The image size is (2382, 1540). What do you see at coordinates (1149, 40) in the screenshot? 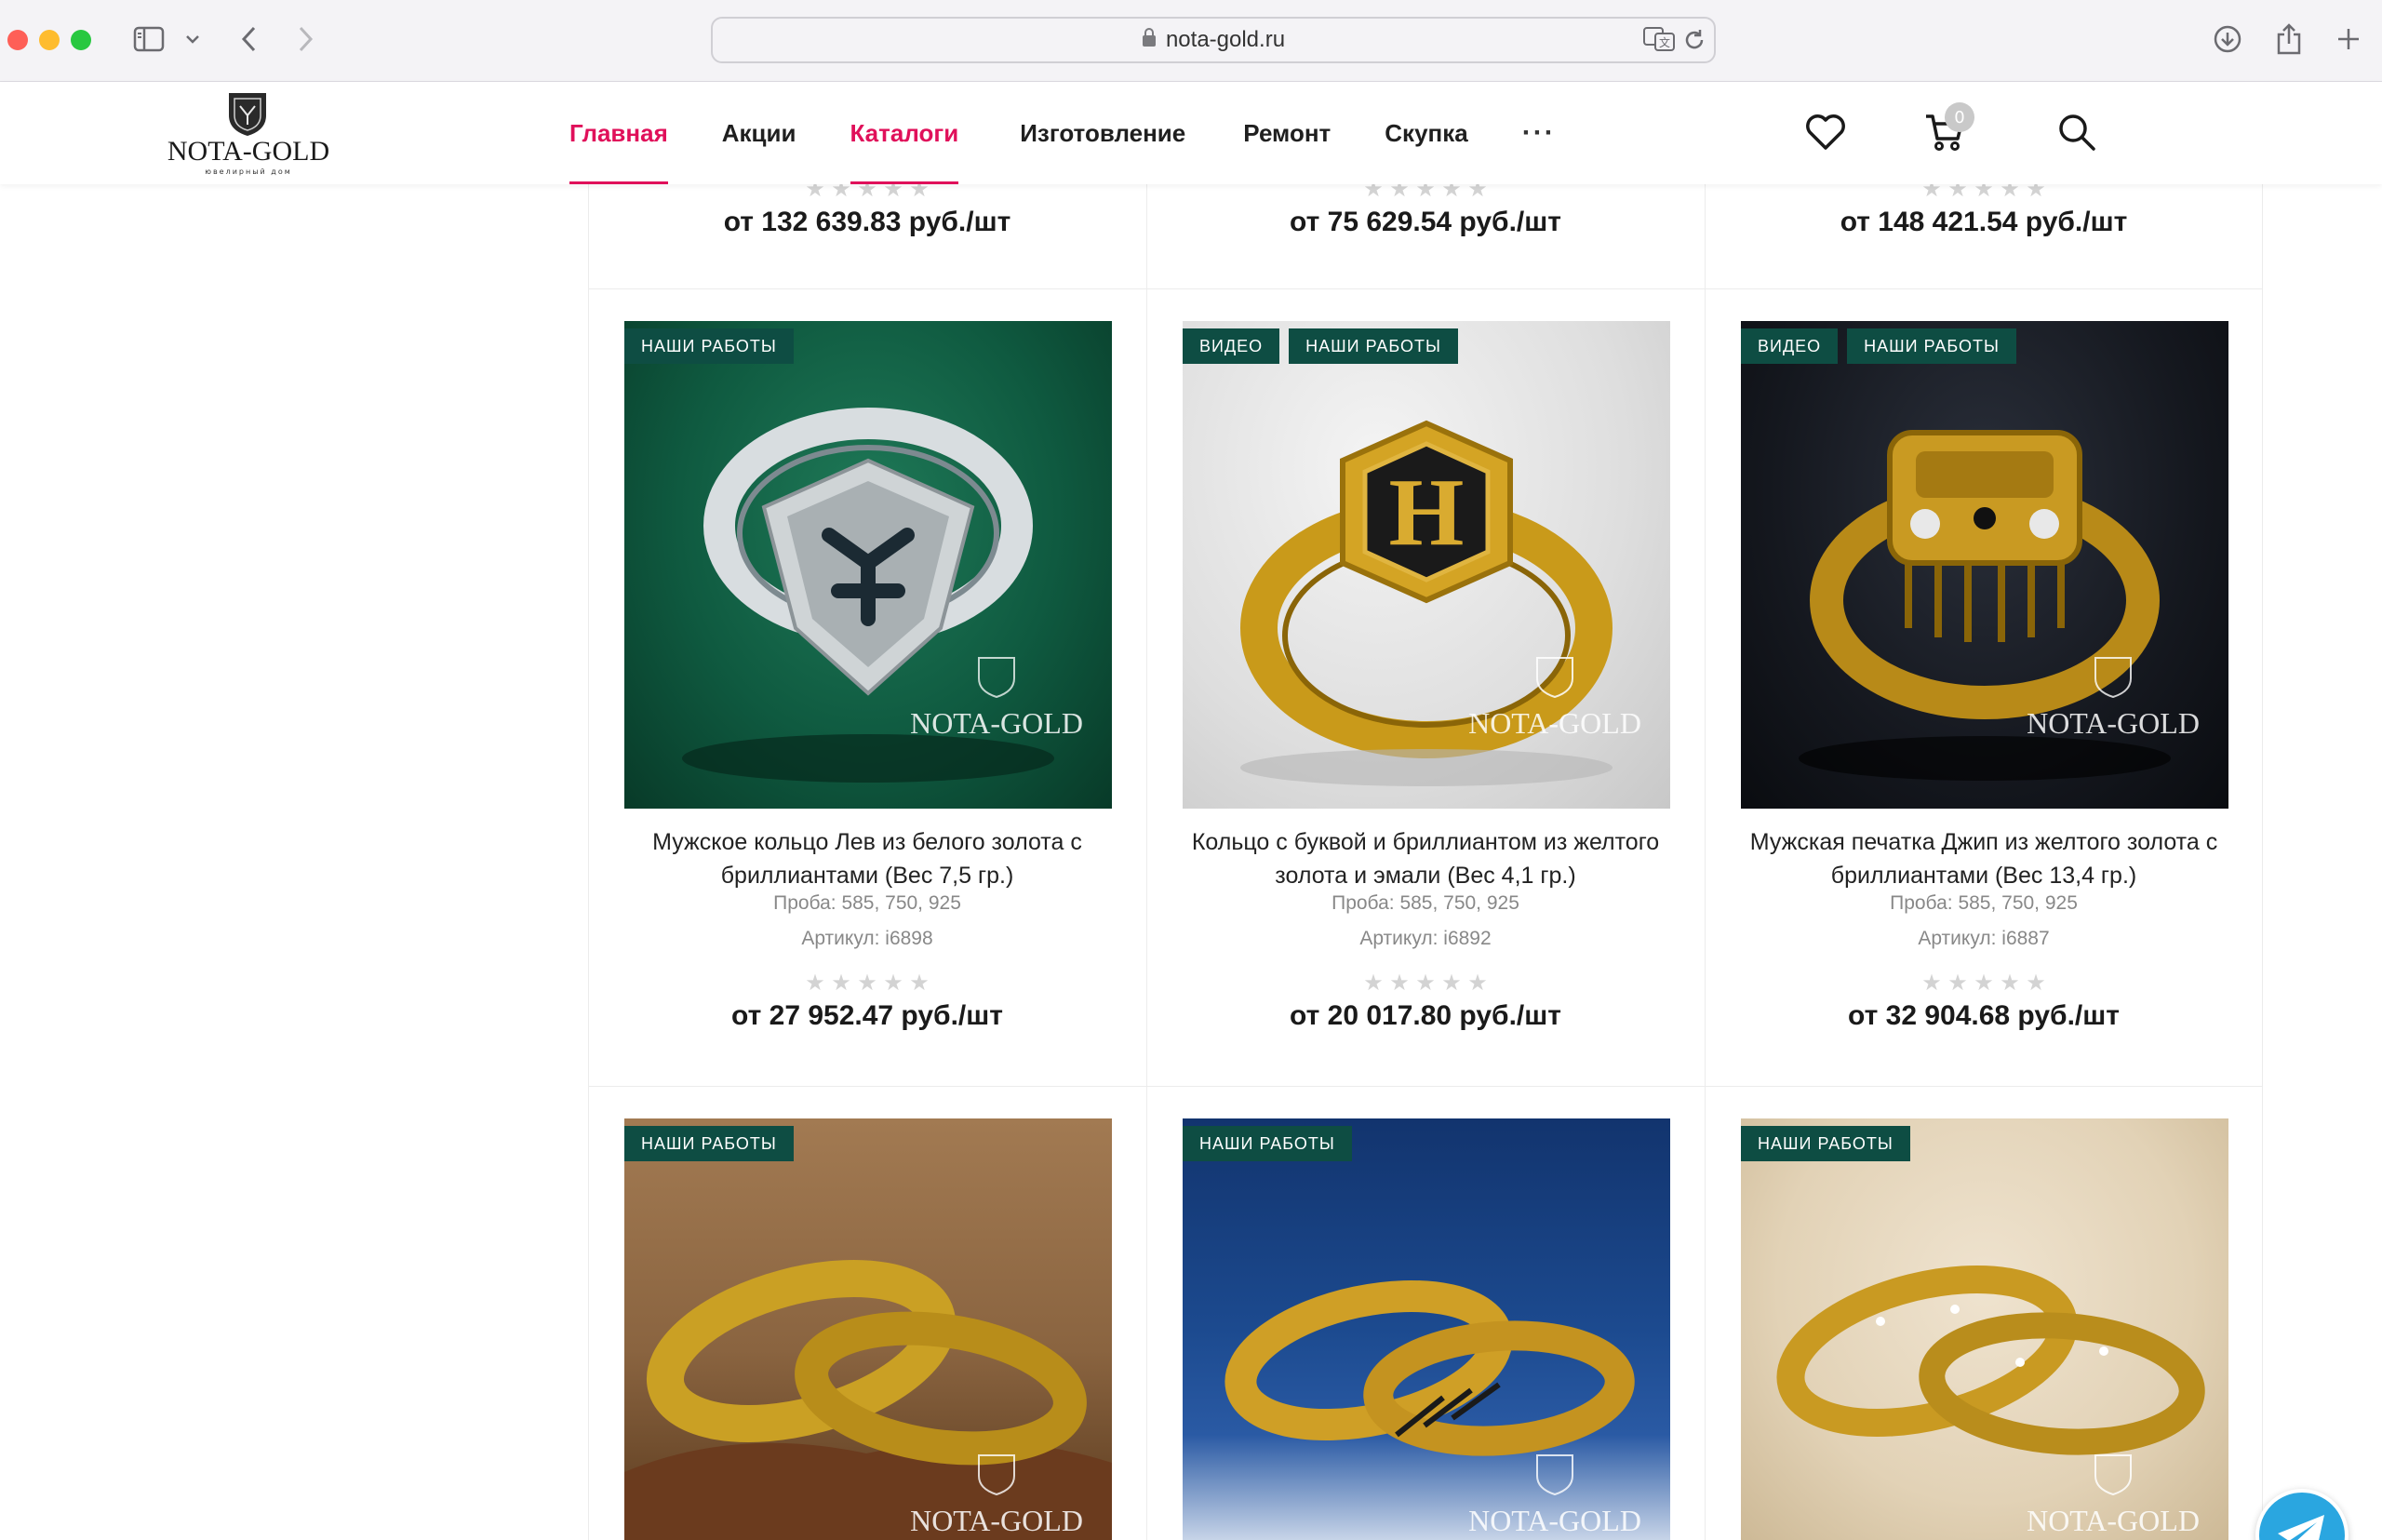
I see `lock-icon` at bounding box center [1149, 40].